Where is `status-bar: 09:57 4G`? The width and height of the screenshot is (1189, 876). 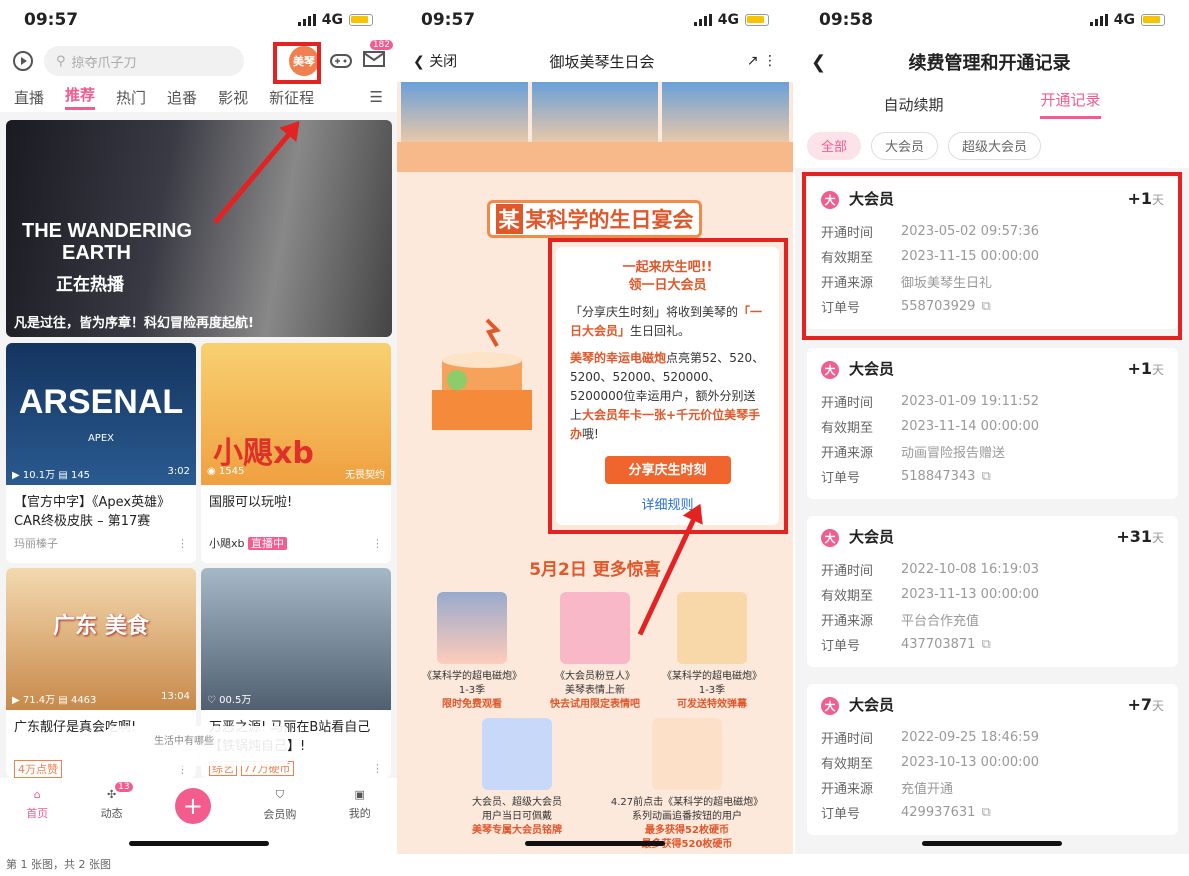
status-bar: 09:57 4G is located at coordinates (198, 20).